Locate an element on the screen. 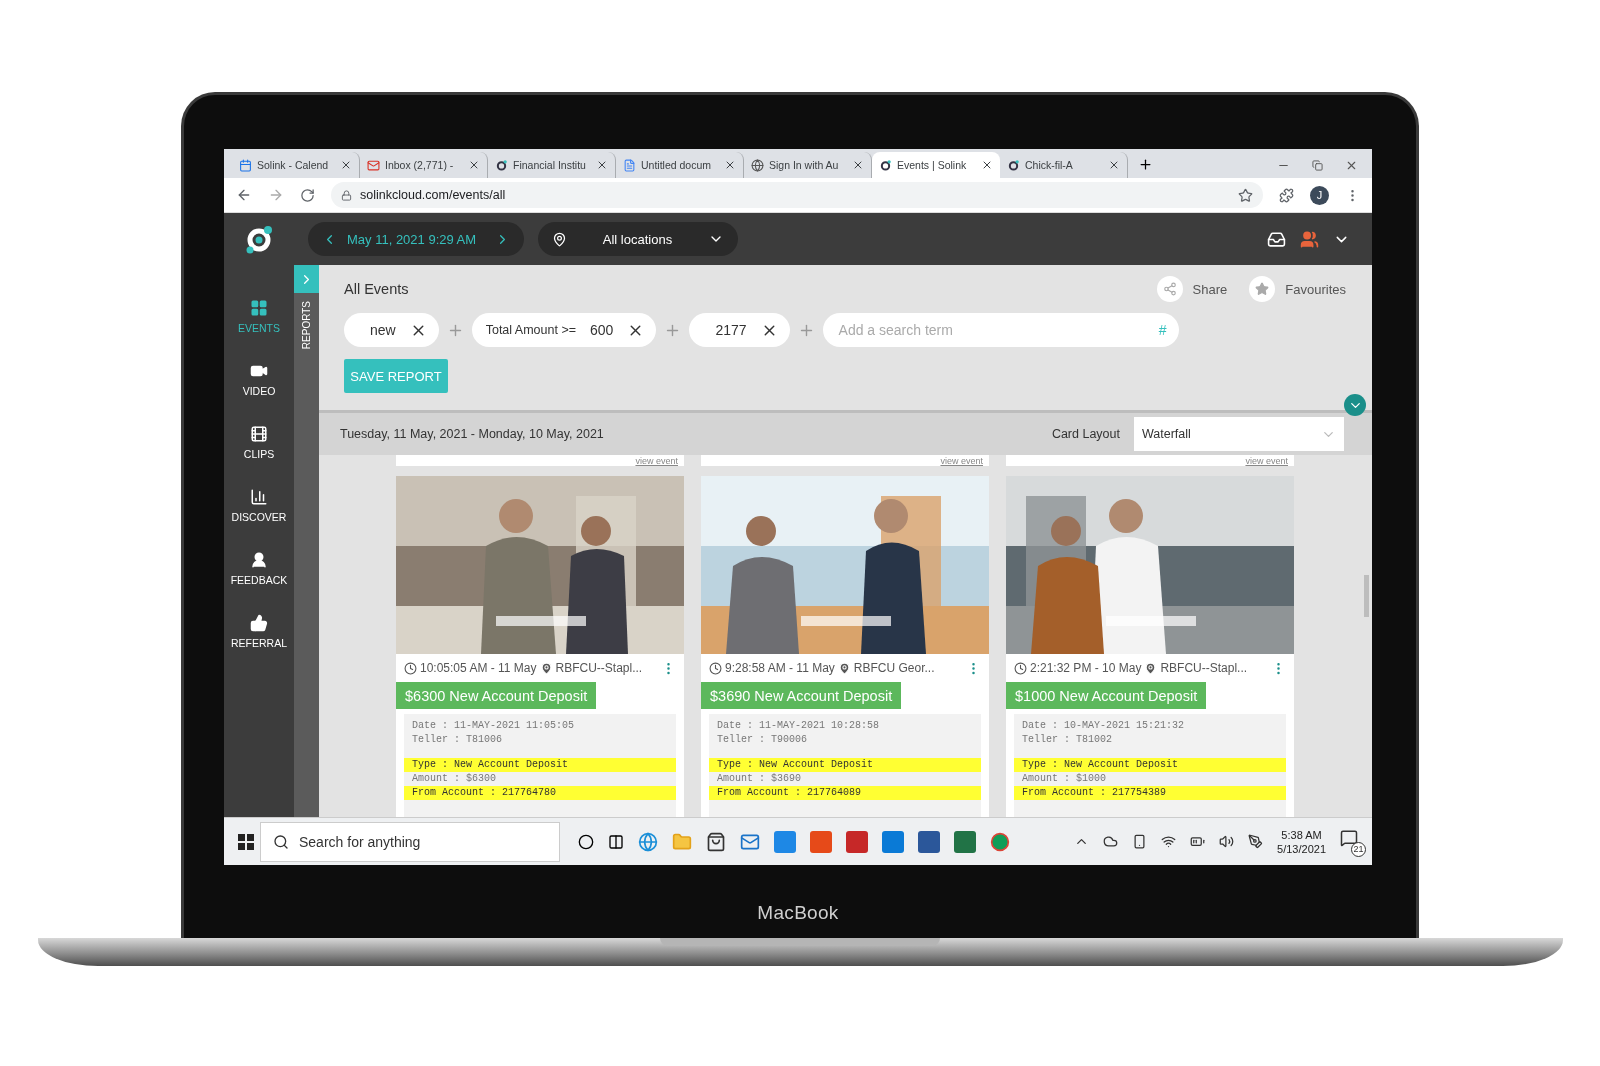 The height and width of the screenshot is (1066, 1600). detail-line: Amount : $1000 is located at coordinates (1064, 779).